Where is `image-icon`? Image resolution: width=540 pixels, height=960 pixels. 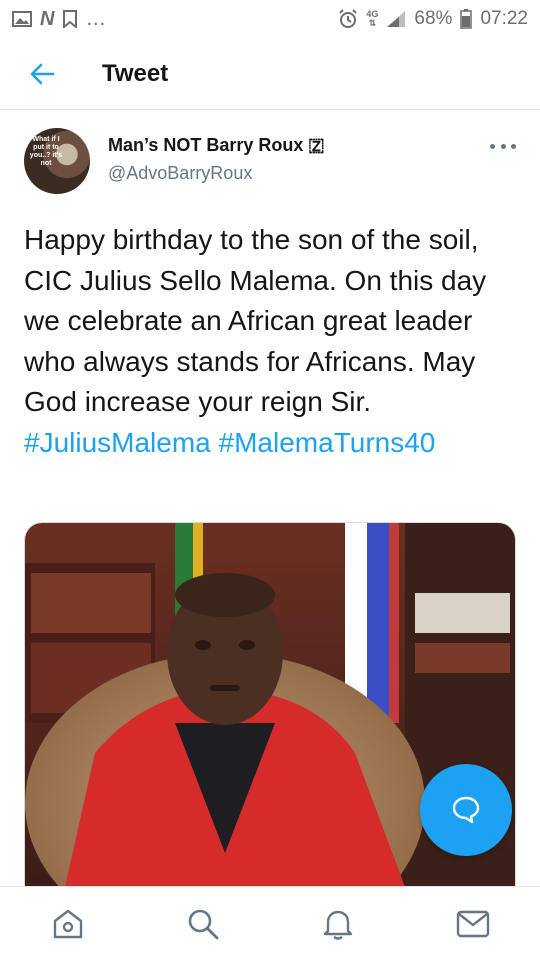
image-icon is located at coordinates (22, 19).